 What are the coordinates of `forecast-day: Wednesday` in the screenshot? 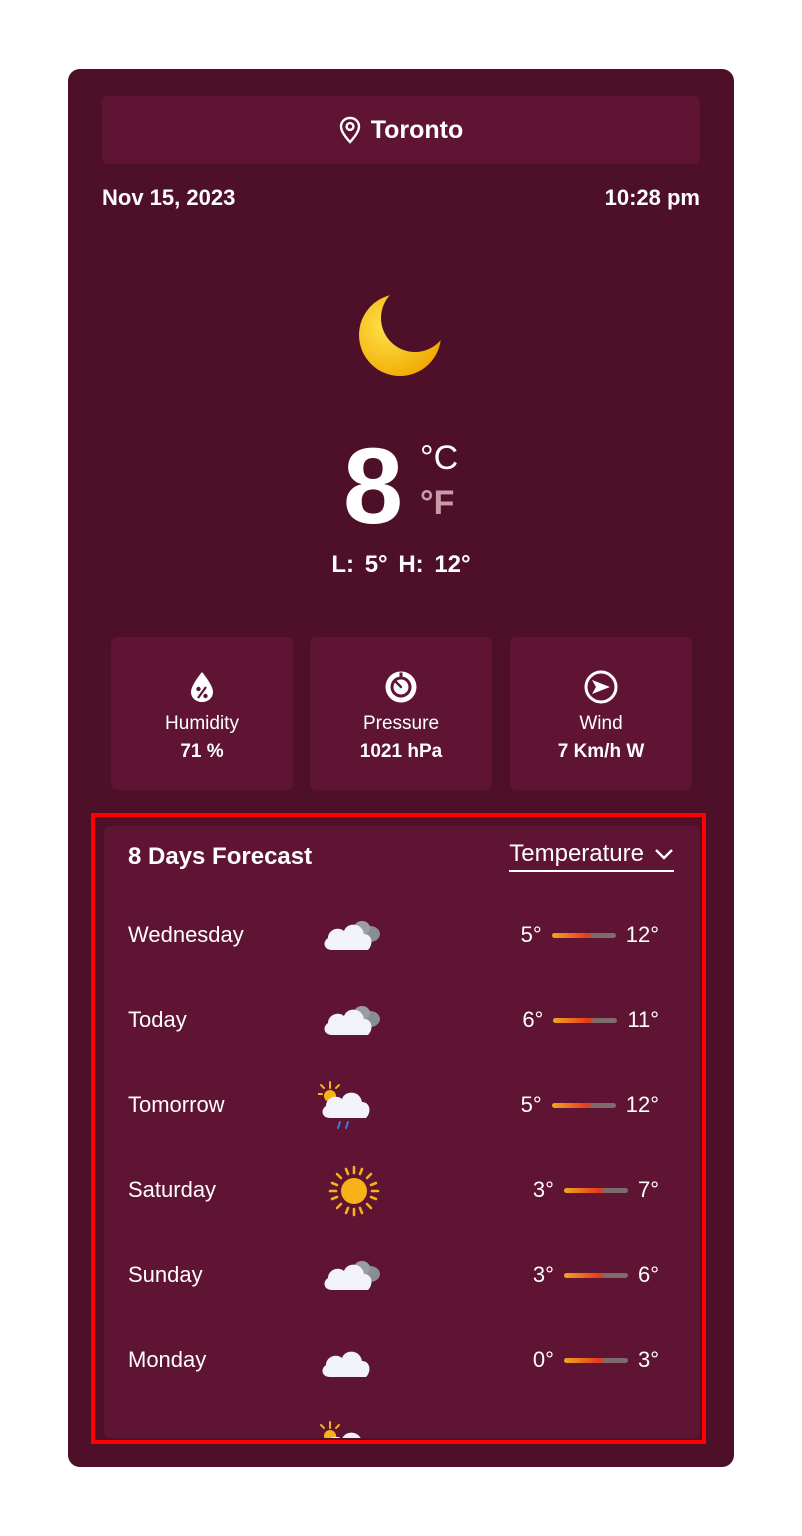 It's located at (186, 934).